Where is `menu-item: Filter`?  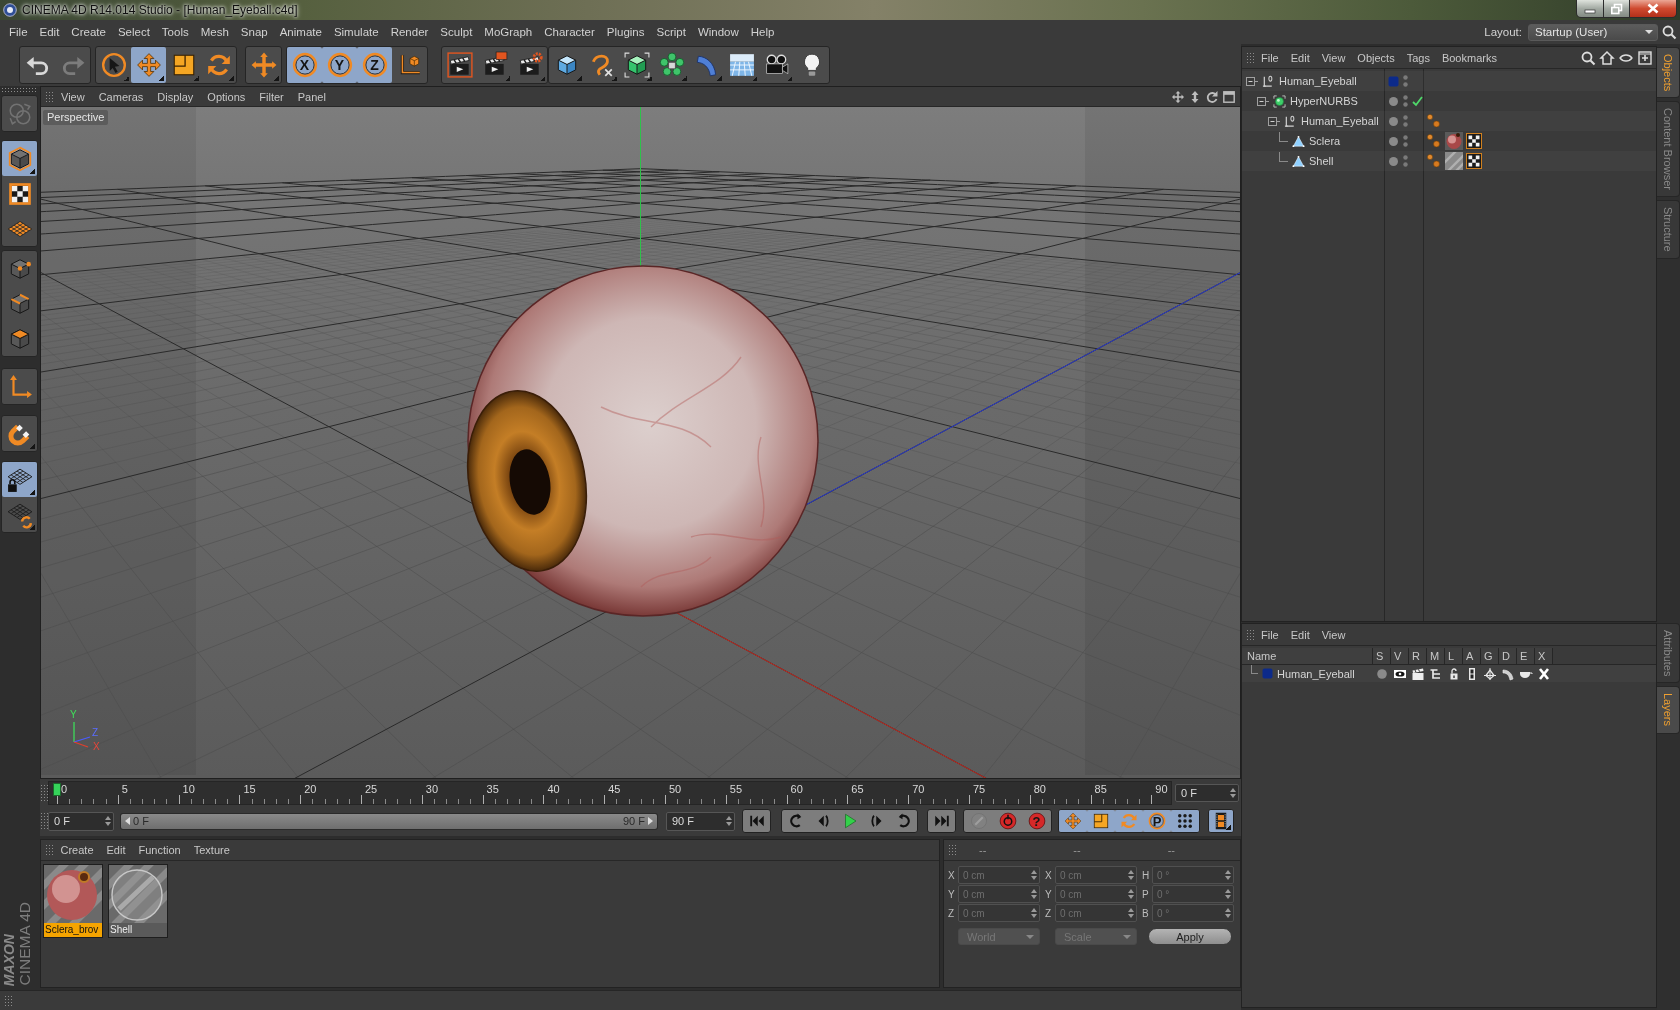 menu-item: Filter is located at coordinates (271, 96).